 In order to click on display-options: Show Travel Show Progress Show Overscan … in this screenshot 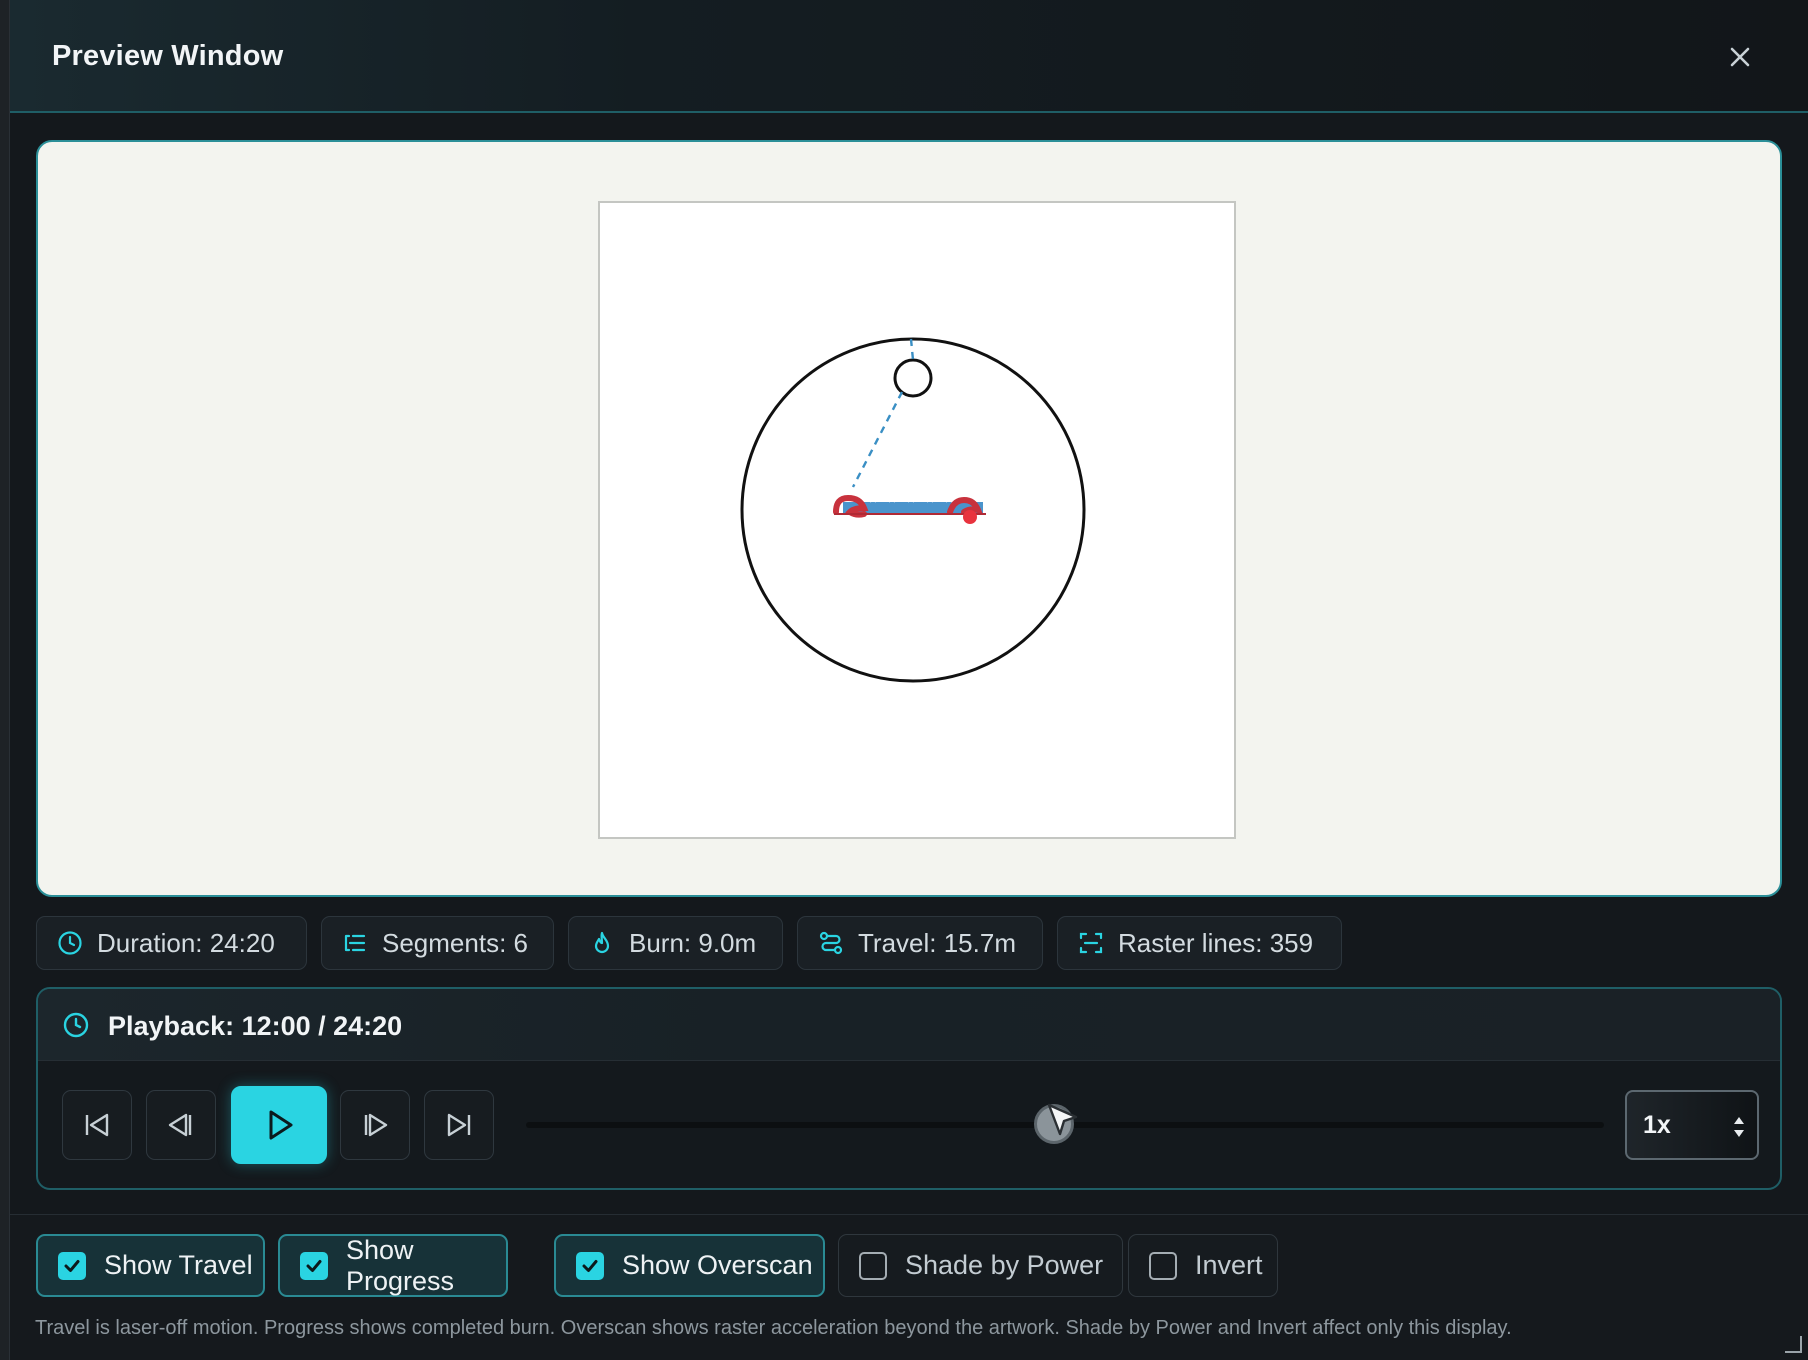, I will do `click(909, 1287)`.